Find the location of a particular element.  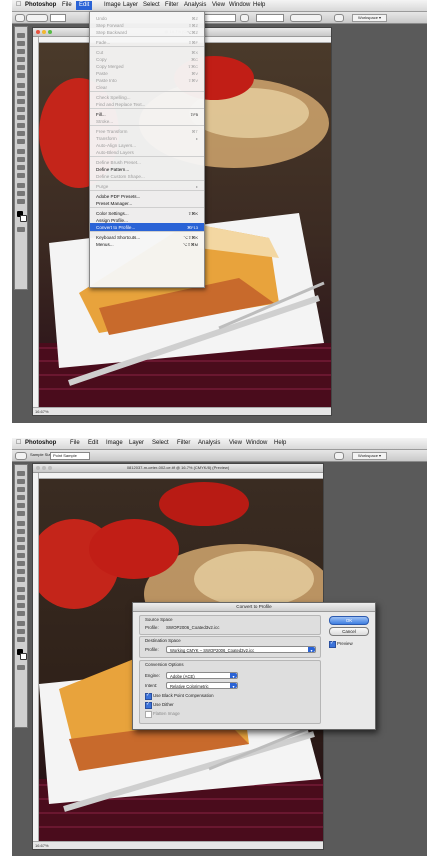

height-field is located at coordinates (270, 18).